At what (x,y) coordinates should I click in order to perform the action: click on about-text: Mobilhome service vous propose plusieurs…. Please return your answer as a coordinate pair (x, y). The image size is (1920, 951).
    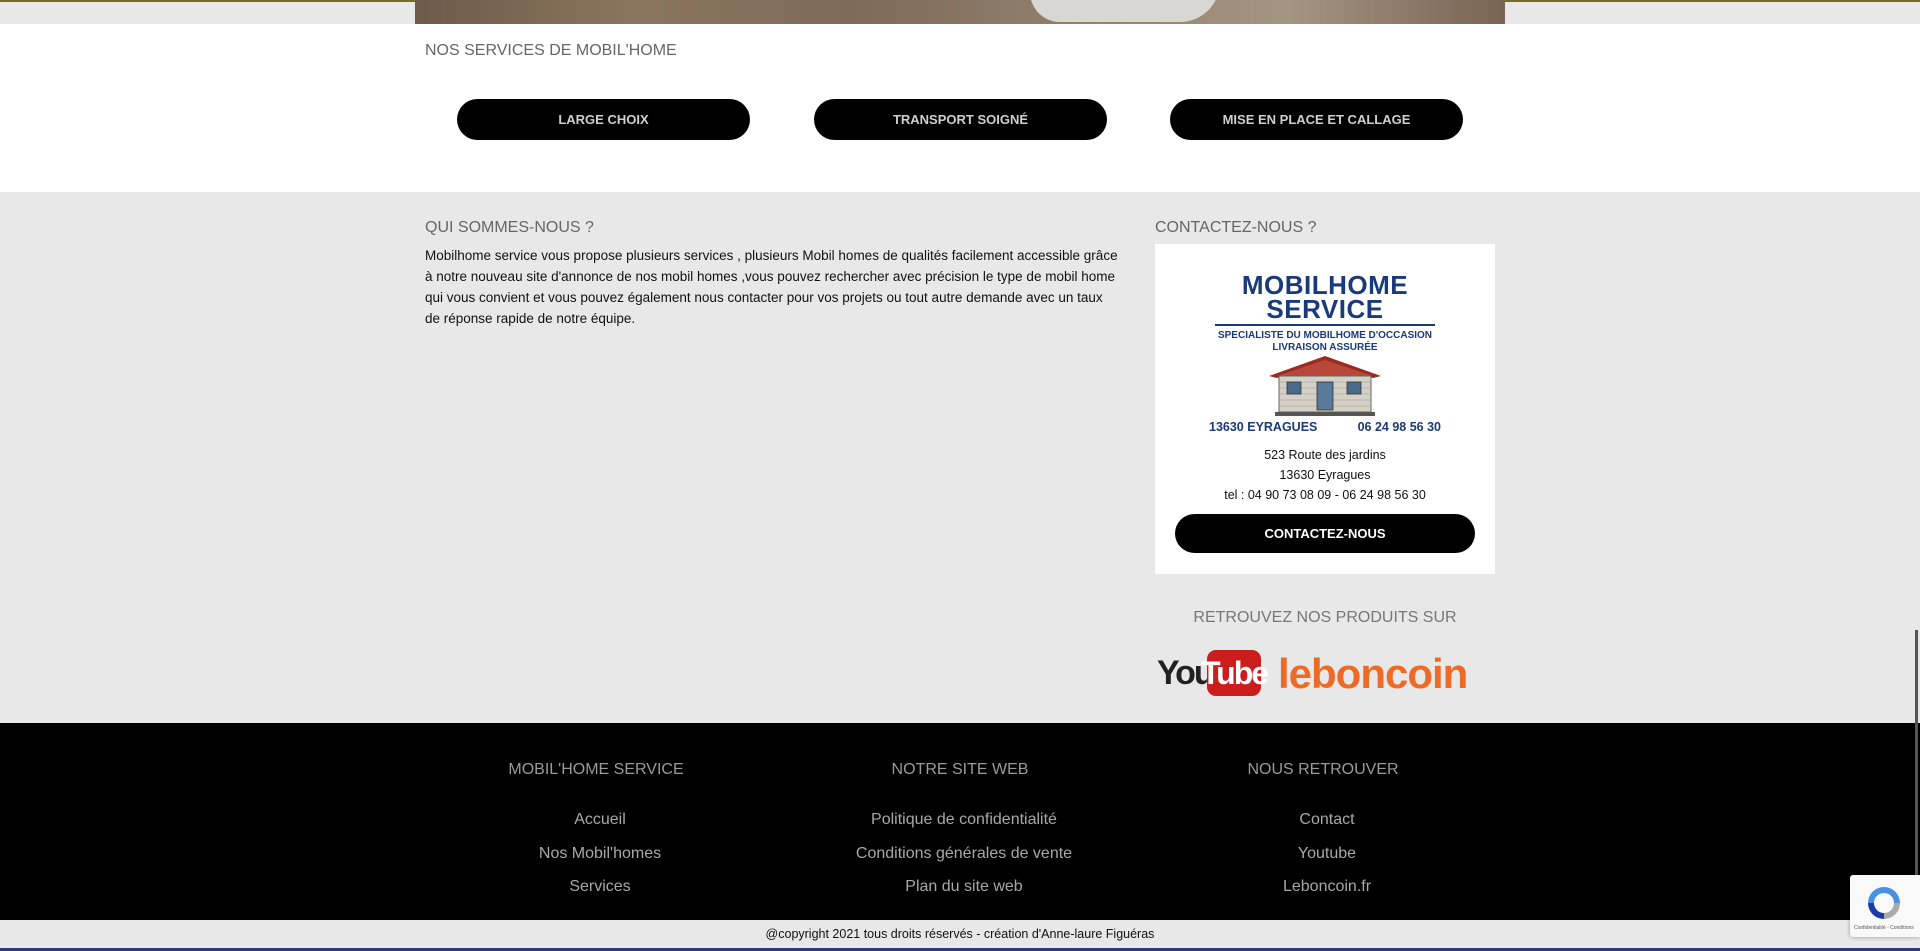
    Looking at the image, I should click on (771, 287).